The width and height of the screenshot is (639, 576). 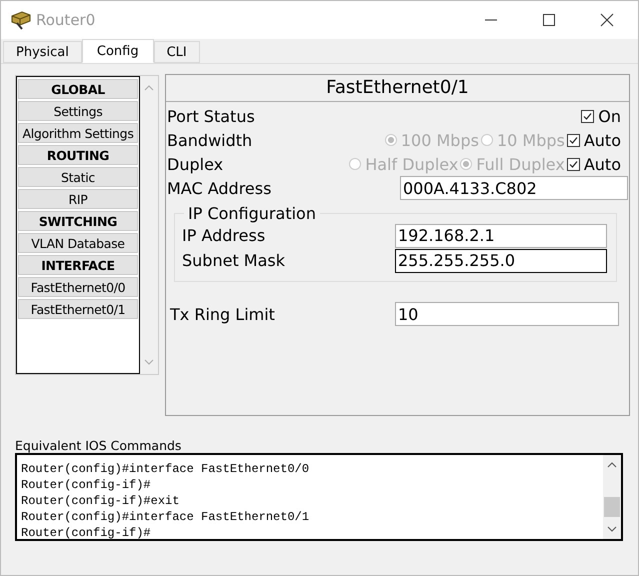 What do you see at coordinates (612, 507) in the screenshot?
I see `scroll-thumb` at bounding box center [612, 507].